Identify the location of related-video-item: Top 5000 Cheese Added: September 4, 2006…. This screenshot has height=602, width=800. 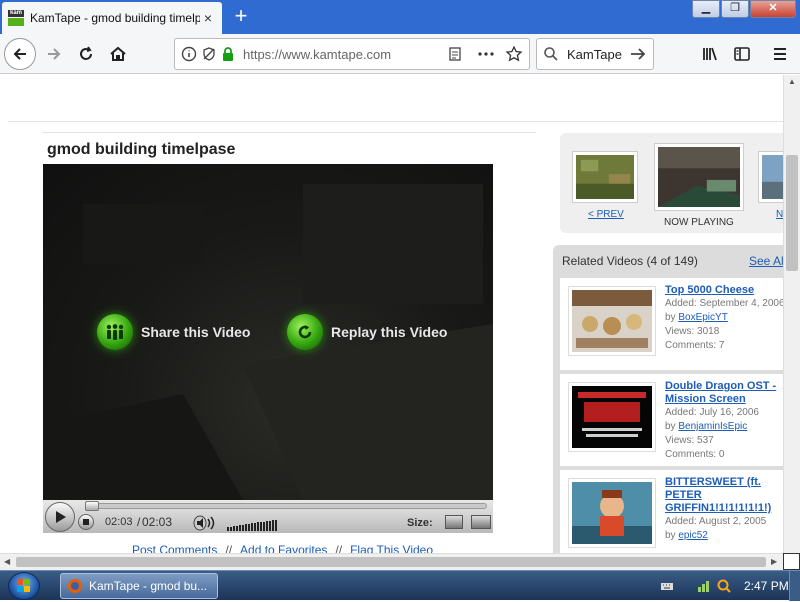
(671, 324).